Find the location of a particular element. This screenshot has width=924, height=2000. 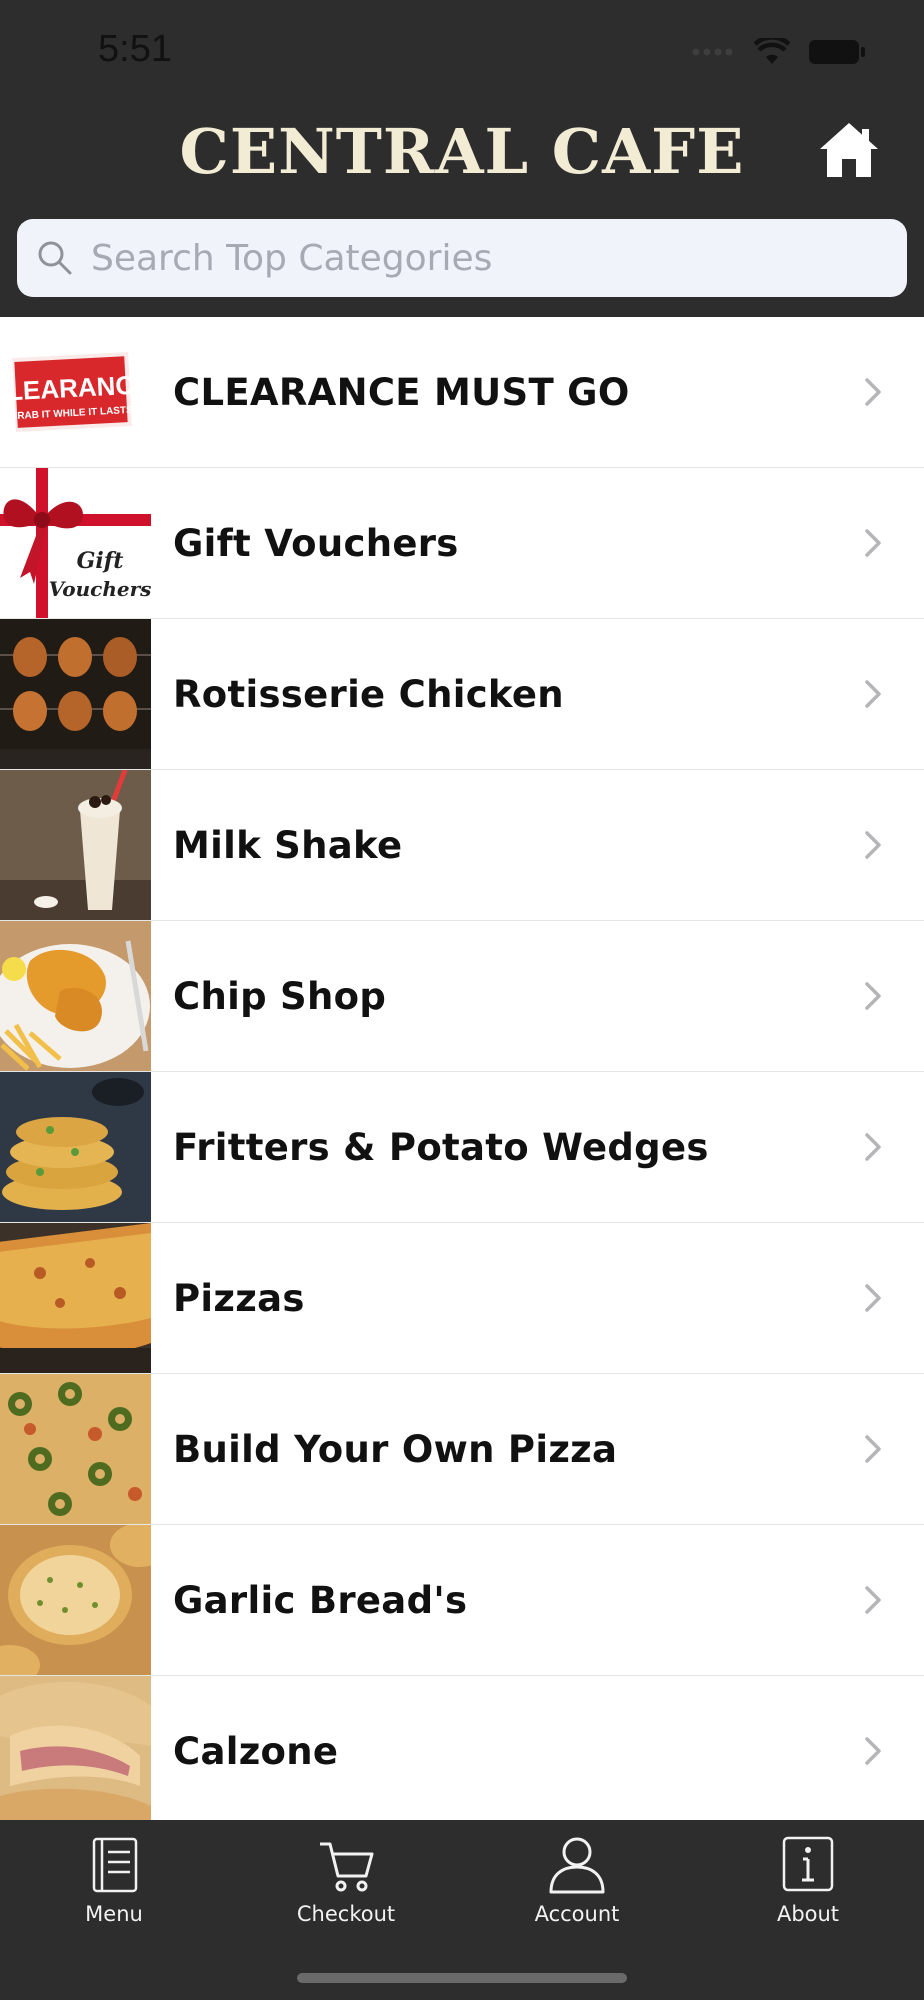

category-rotisserie-chicken: Rotisserie Chicken is located at coordinates (462, 694).